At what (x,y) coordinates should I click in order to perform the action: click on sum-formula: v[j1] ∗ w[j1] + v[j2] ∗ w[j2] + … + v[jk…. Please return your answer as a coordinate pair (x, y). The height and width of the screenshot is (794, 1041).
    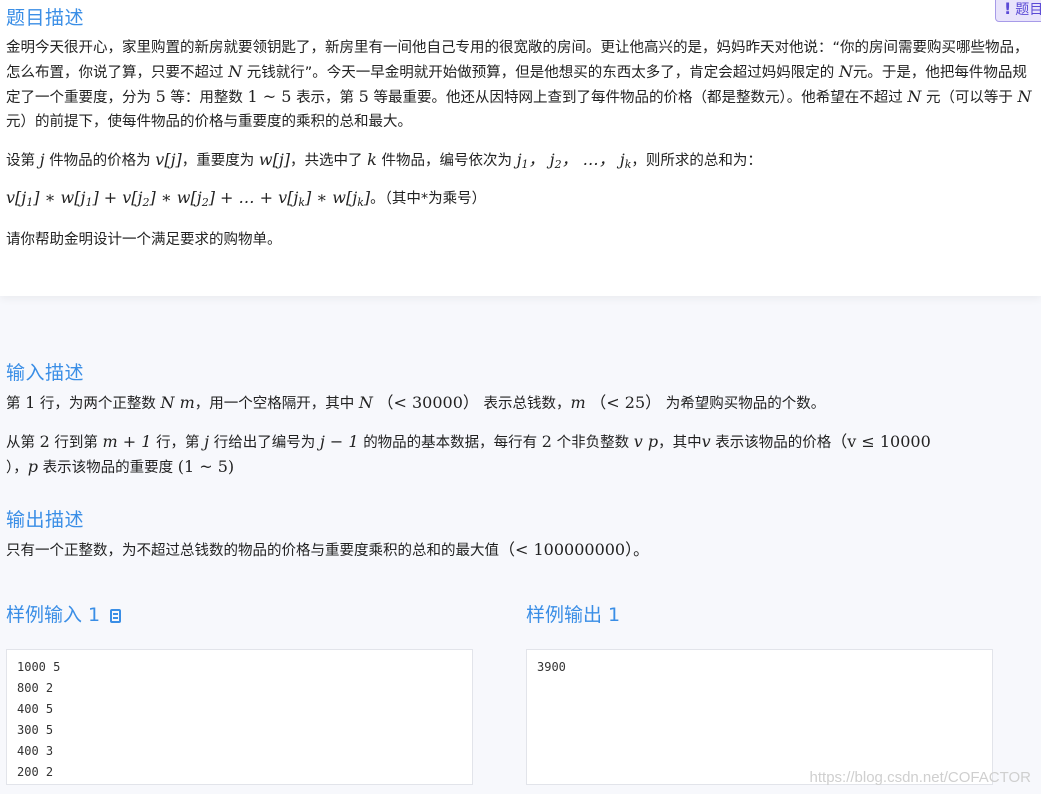
    Looking at the image, I should click on (188, 198).